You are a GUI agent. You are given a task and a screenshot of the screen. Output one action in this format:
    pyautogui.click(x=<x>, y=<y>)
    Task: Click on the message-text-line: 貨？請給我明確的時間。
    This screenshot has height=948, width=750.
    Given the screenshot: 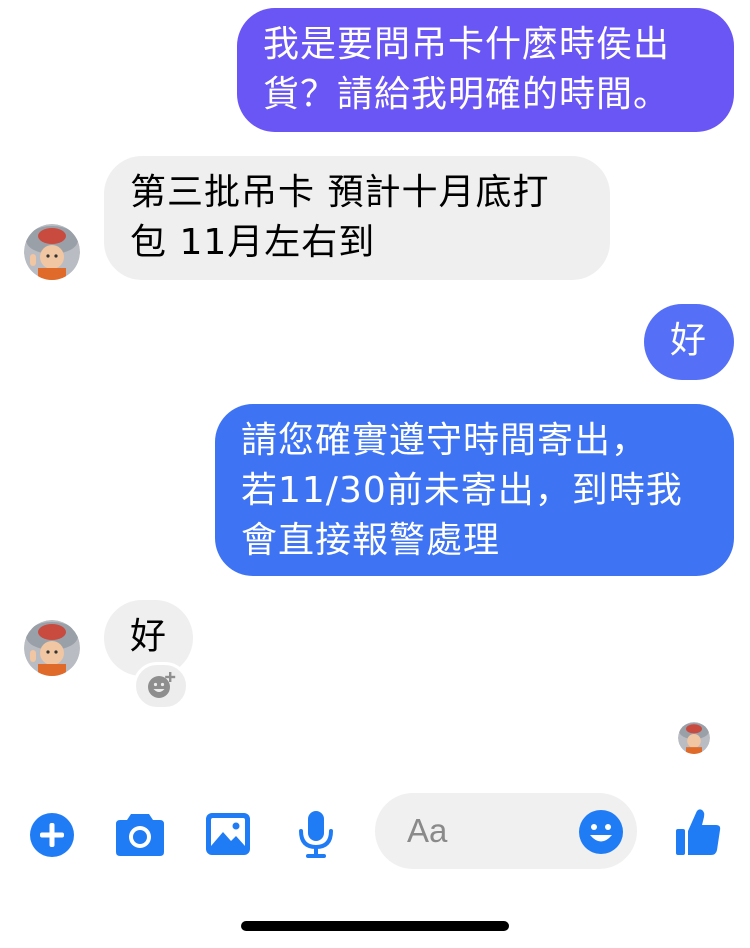 What is the action you would take?
    pyautogui.click(x=467, y=94)
    